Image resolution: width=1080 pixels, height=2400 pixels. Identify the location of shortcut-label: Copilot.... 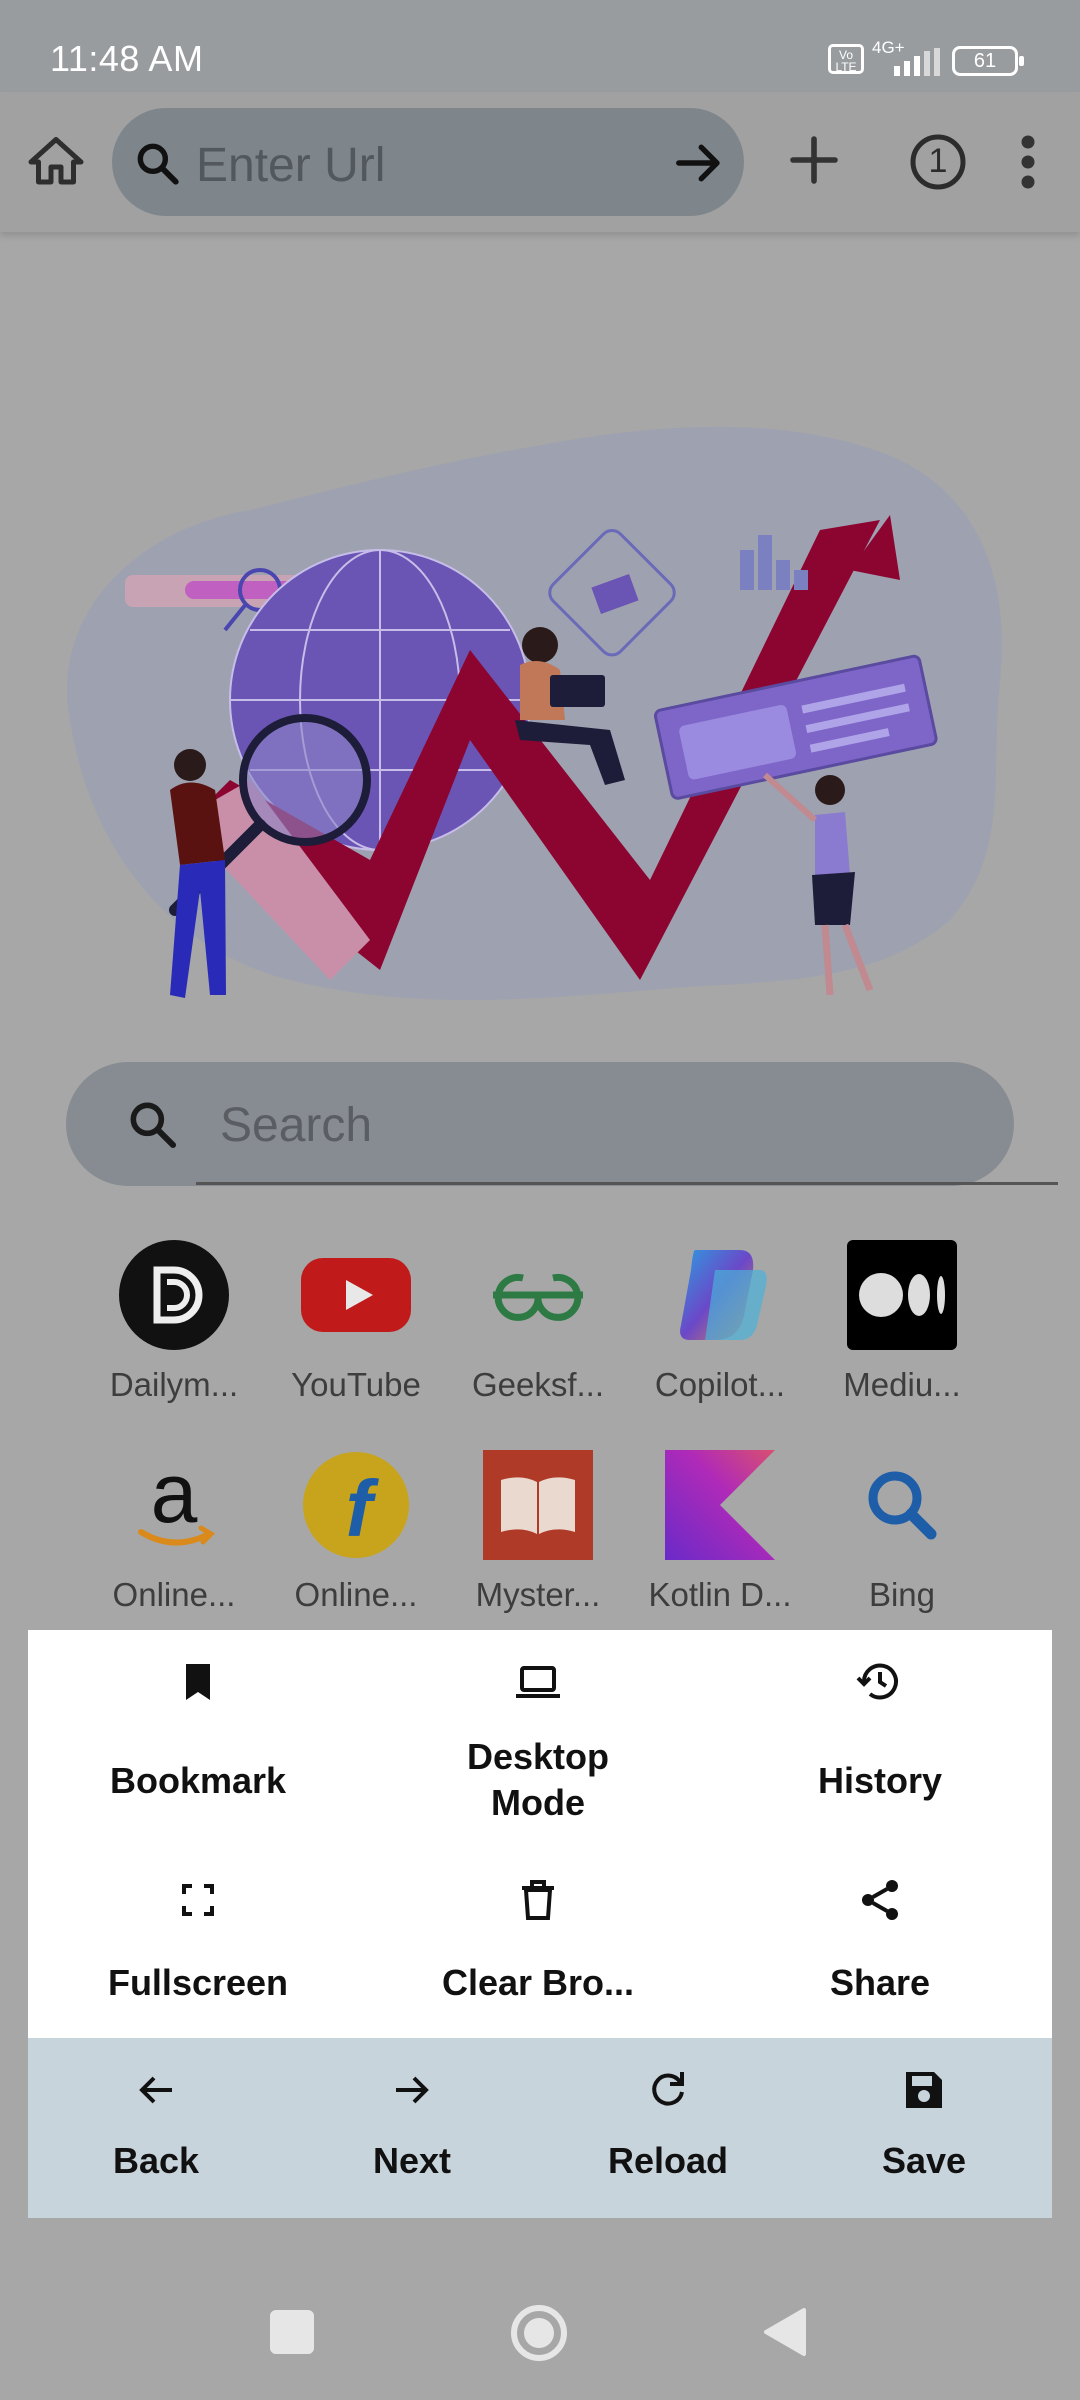
(720, 1384).